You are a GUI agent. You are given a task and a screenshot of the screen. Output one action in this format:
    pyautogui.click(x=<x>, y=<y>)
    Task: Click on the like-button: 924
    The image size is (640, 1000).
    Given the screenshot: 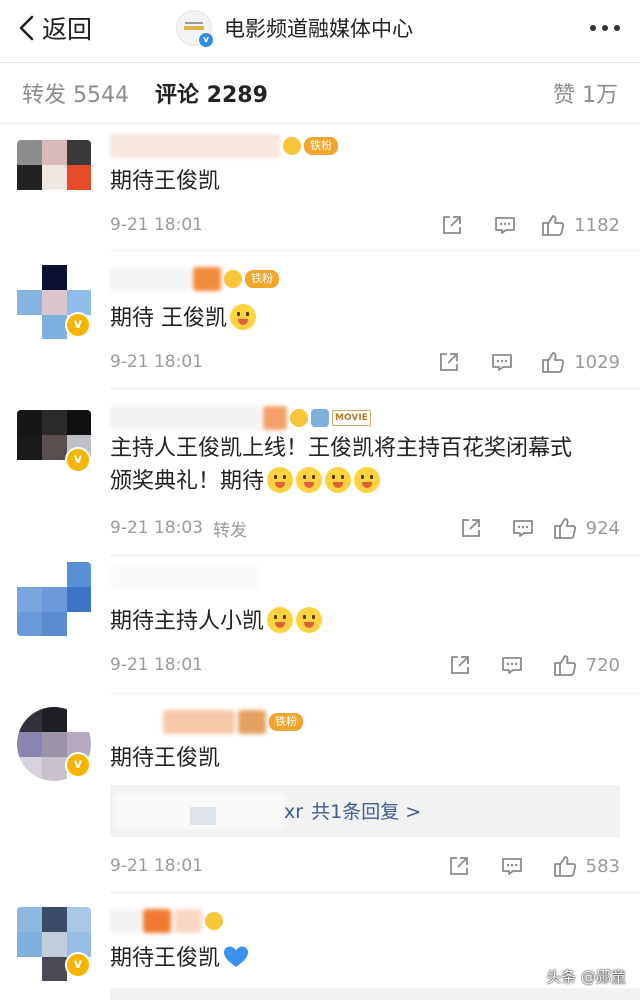 What is the action you would take?
    pyautogui.click(x=586, y=528)
    